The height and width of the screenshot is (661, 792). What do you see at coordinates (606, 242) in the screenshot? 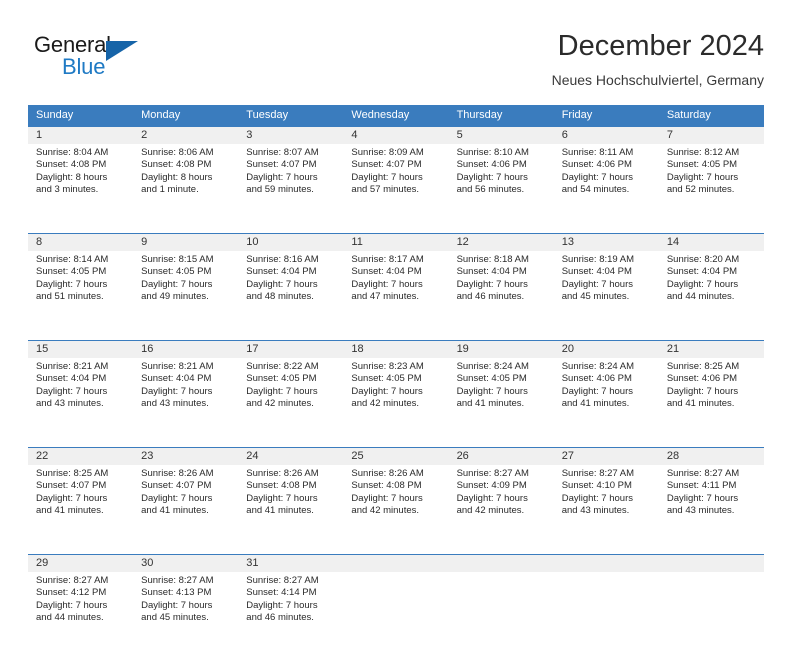
I see `day-number: 13` at bounding box center [606, 242].